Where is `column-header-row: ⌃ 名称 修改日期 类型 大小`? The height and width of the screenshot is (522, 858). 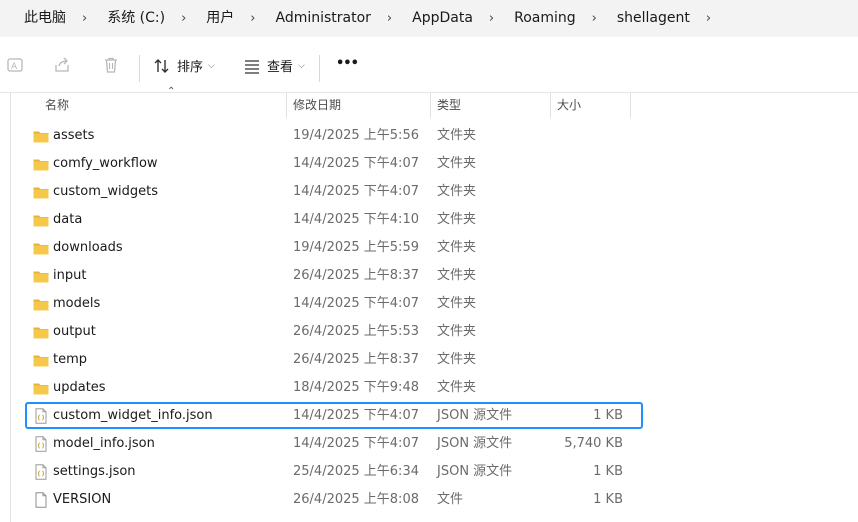
column-header-row: ⌃ 名称 修改日期 类型 大小 is located at coordinates (434, 102).